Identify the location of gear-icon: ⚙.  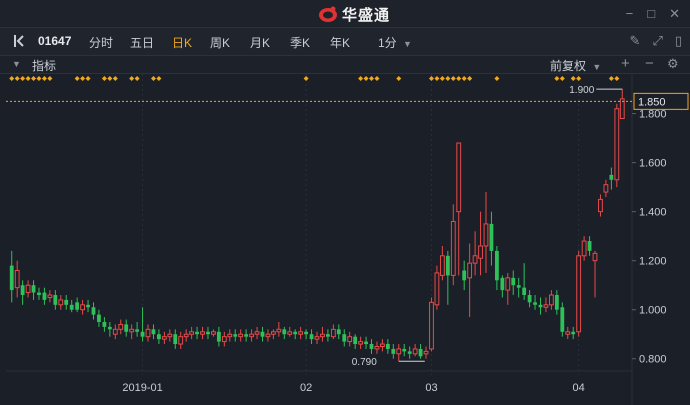
(673, 64).